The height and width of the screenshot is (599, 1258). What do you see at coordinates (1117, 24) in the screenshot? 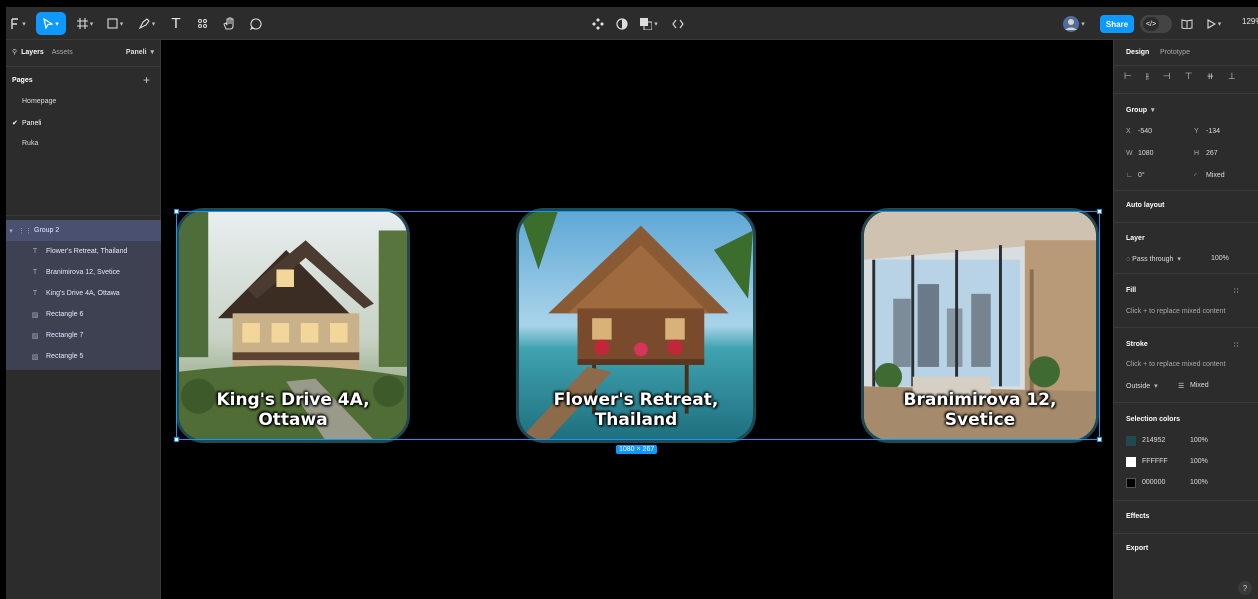
I see `share-button: Share` at bounding box center [1117, 24].